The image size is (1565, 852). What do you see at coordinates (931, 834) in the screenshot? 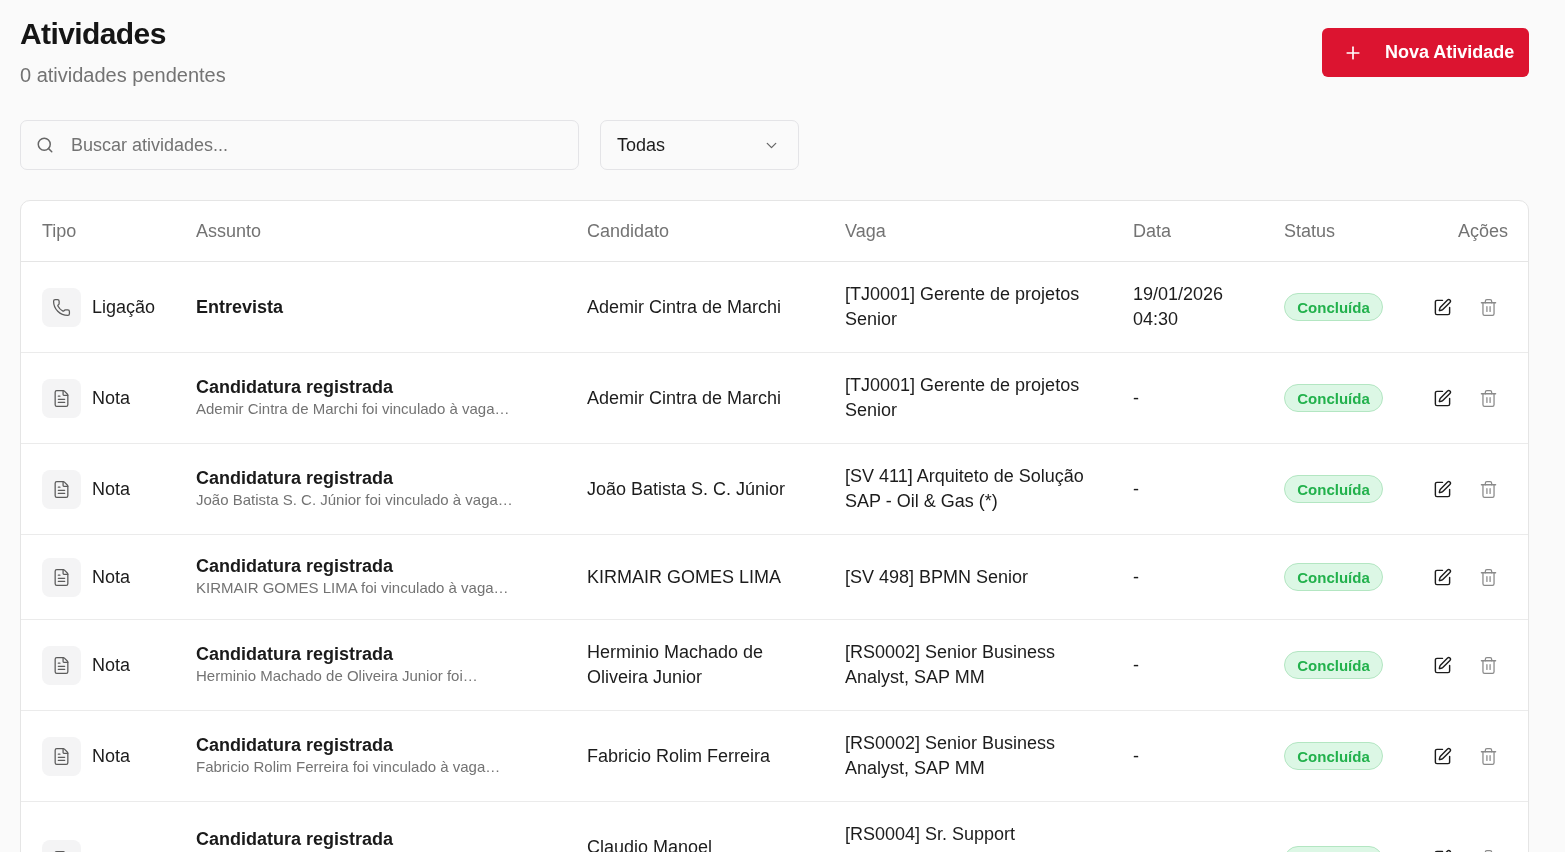
I see `job-title: [RS0004] Sr. Support` at bounding box center [931, 834].